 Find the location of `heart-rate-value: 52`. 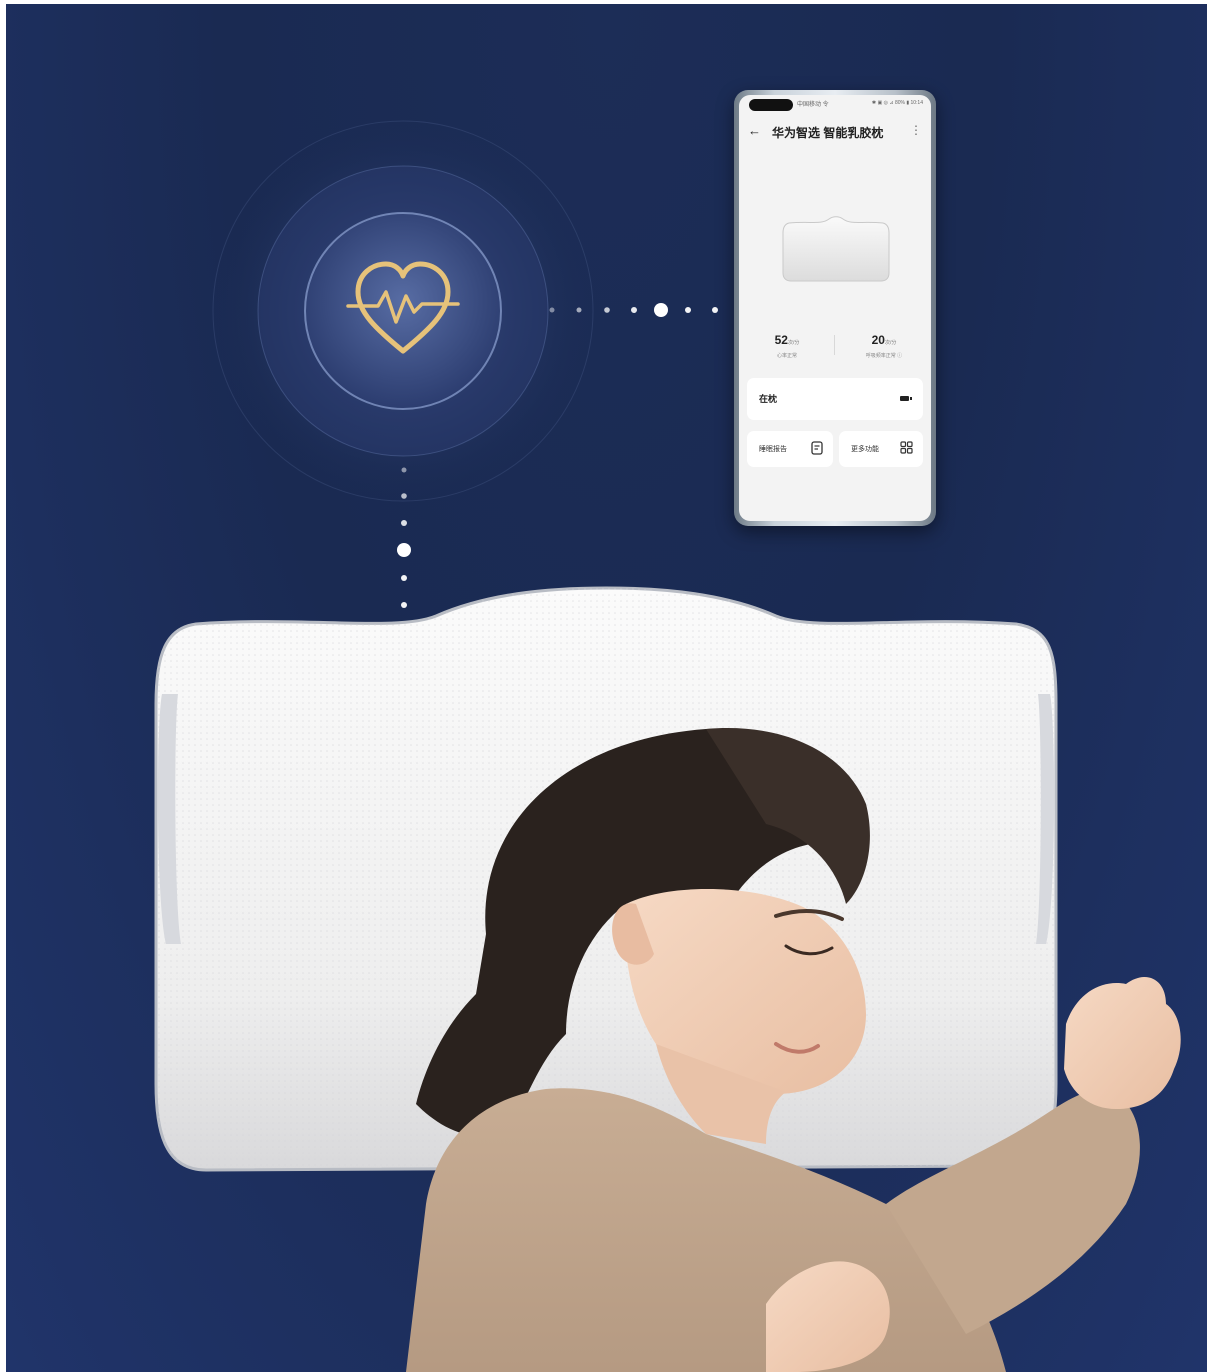

heart-rate-value: 52 is located at coordinates (781, 340).